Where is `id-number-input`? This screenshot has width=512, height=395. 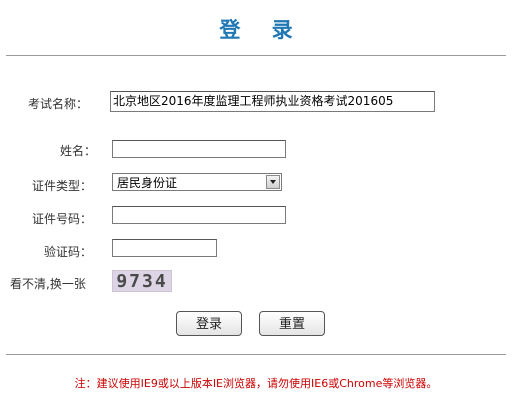 id-number-input is located at coordinates (199, 215).